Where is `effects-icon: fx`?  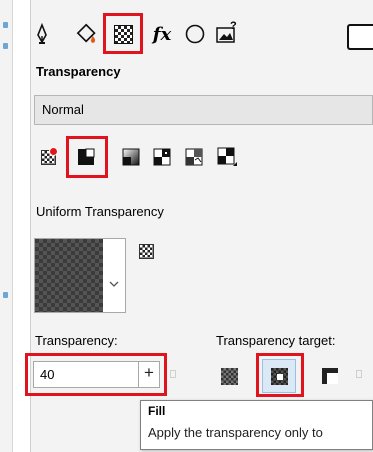 effects-icon: fx is located at coordinates (162, 34).